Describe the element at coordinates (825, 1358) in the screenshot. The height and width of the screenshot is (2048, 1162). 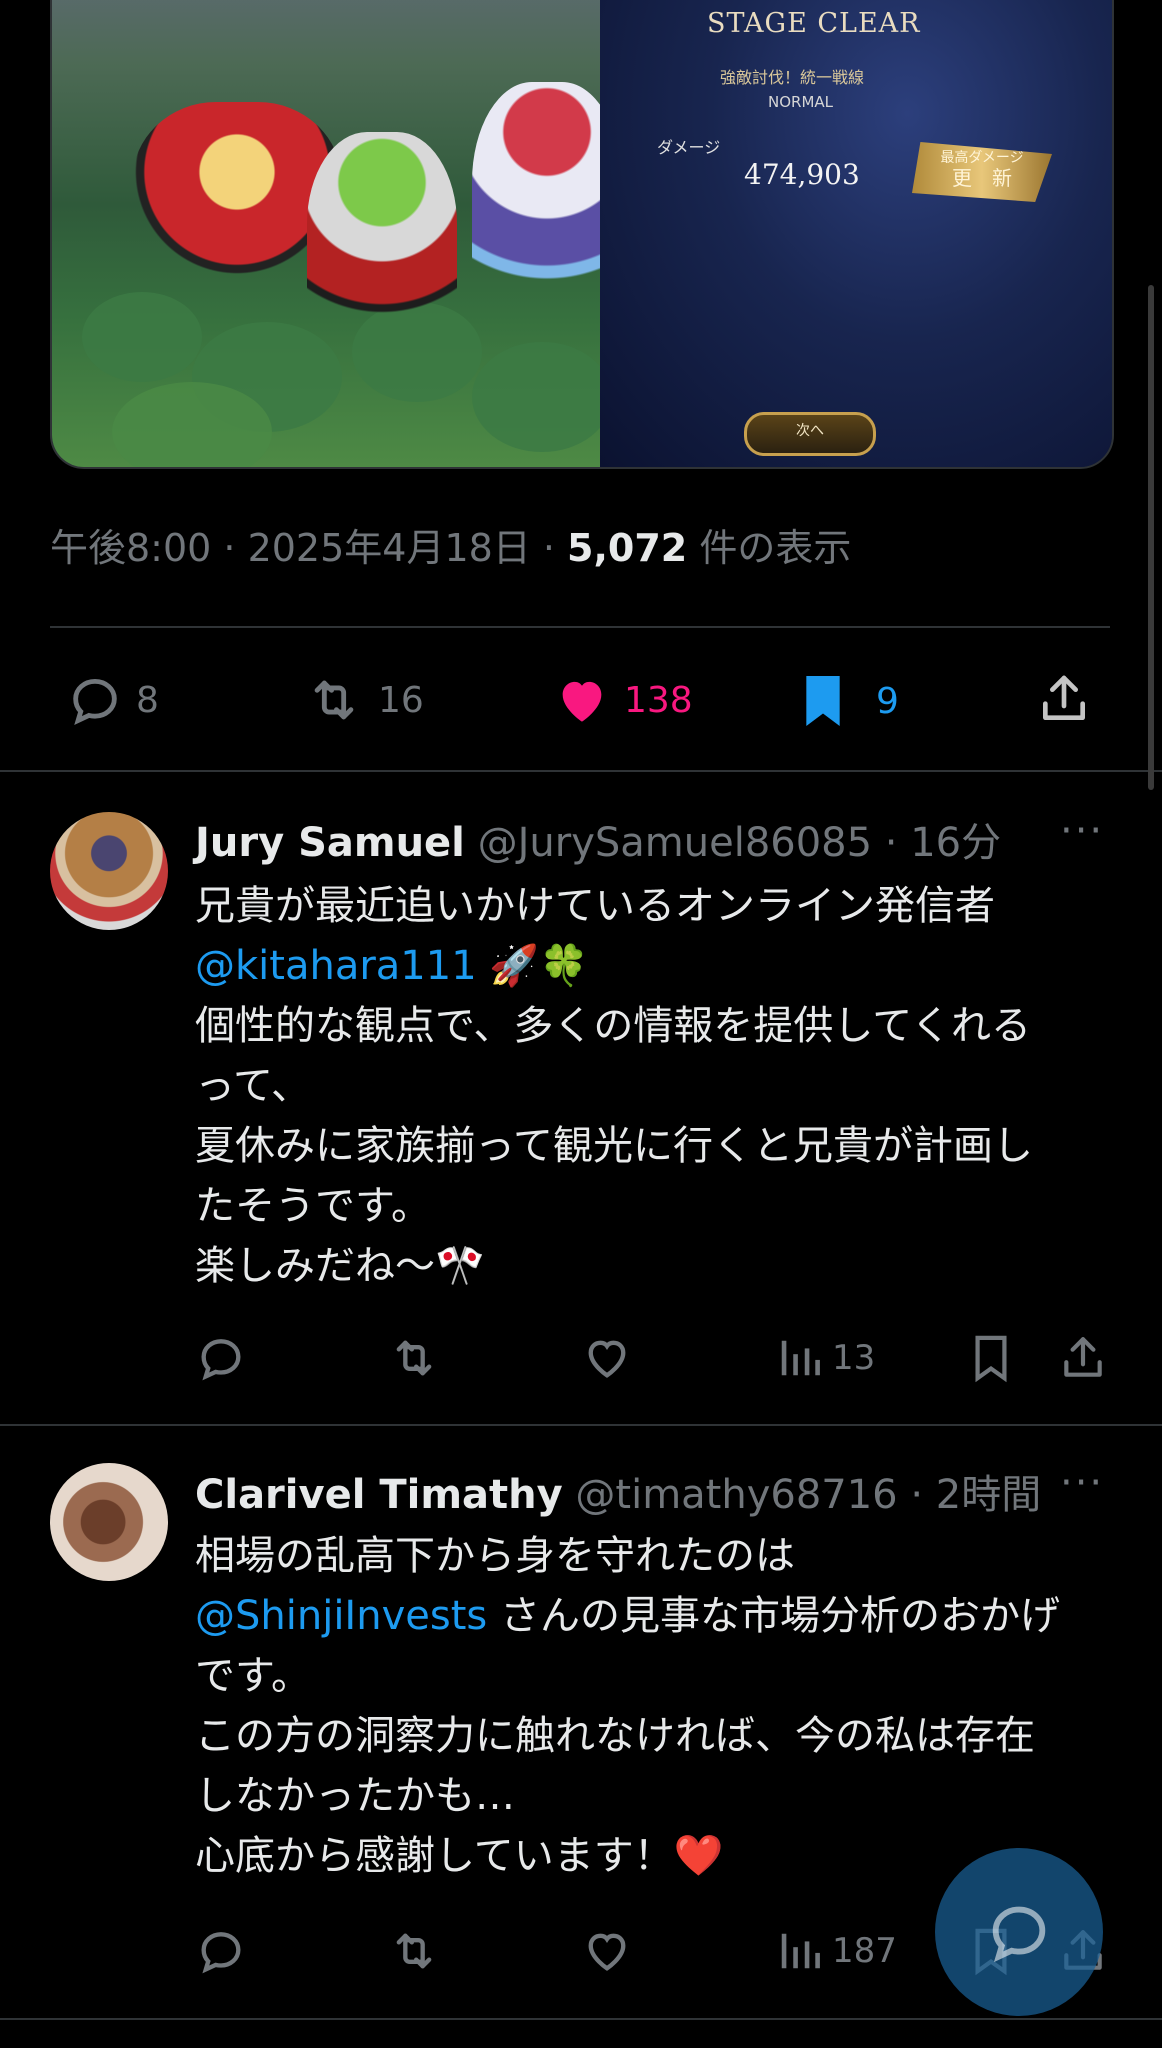
I see `views-button: 13` at that location.